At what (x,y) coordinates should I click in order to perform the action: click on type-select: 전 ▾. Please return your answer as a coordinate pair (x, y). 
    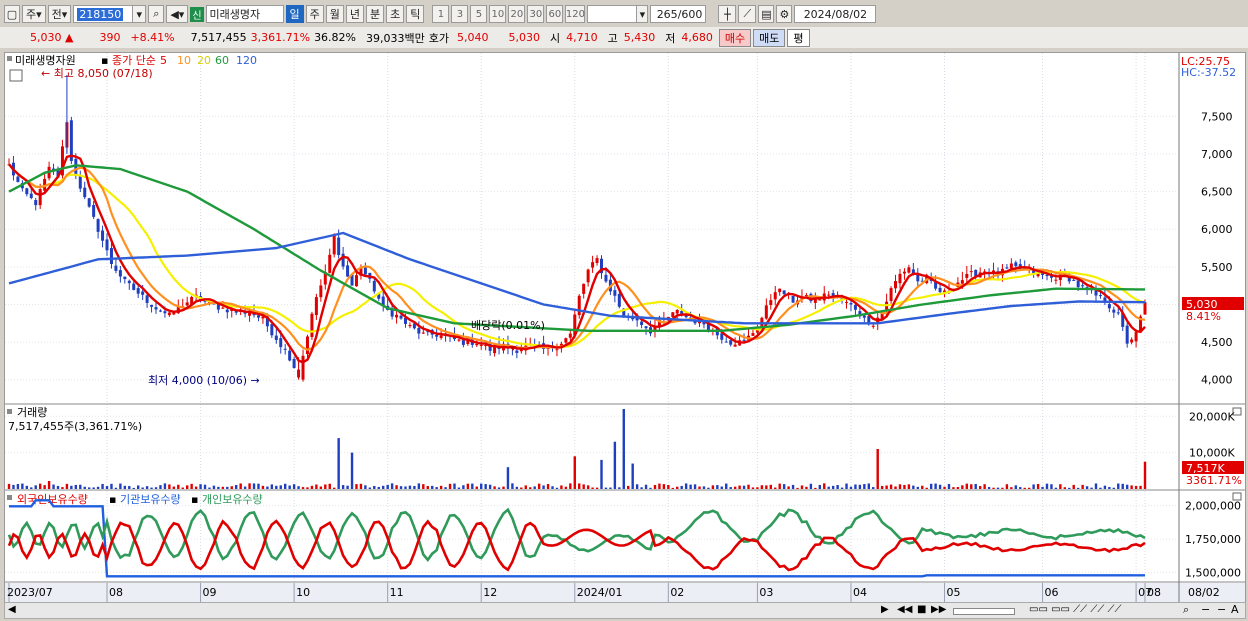
    Looking at the image, I should click on (59, 14).